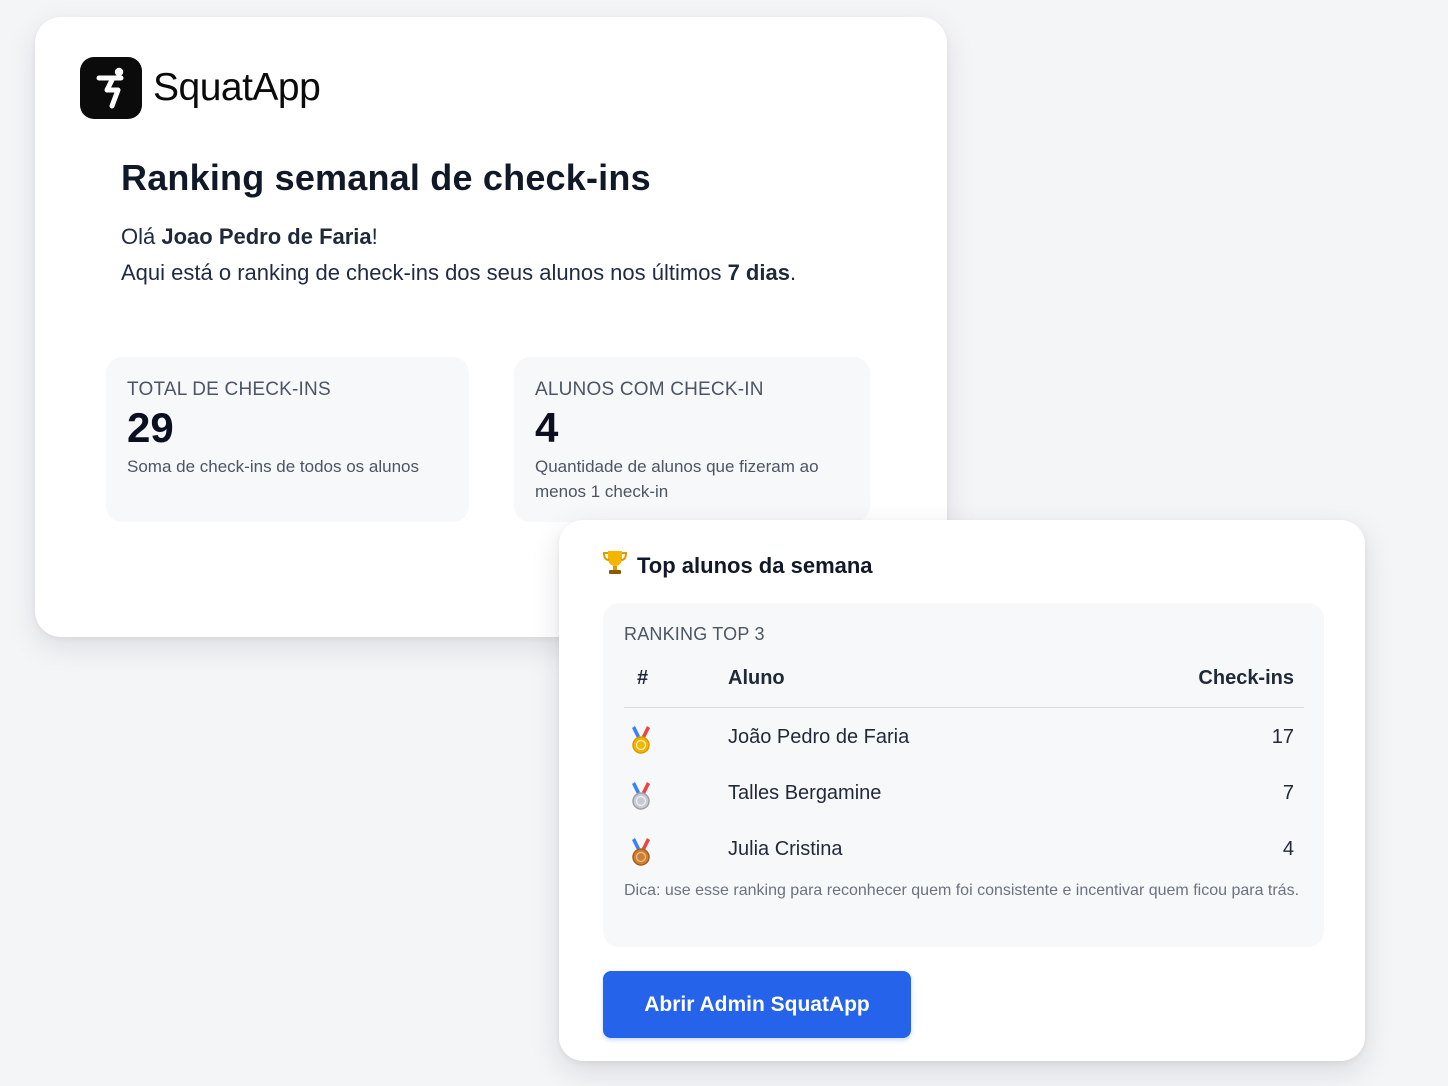 This screenshot has width=1448, height=1086. What do you see at coordinates (1246, 678) in the screenshot?
I see `column-header-checkins: Check-ins` at bounding box center [1246, 678].